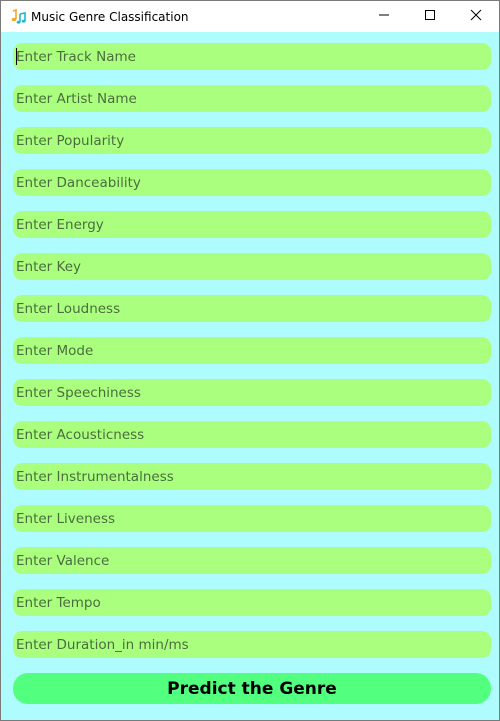 The width and height of the screenshot is (500, 721). Describe the element at coordinates (110, 16) in the screenshot. I see `window-title: Music Genre Classification` at that location.